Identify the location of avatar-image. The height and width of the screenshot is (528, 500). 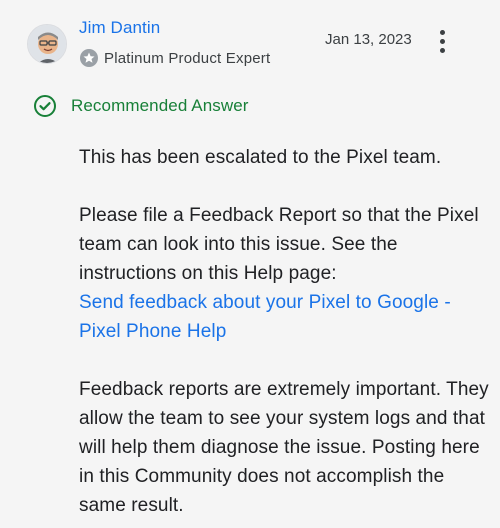
(47, 44).